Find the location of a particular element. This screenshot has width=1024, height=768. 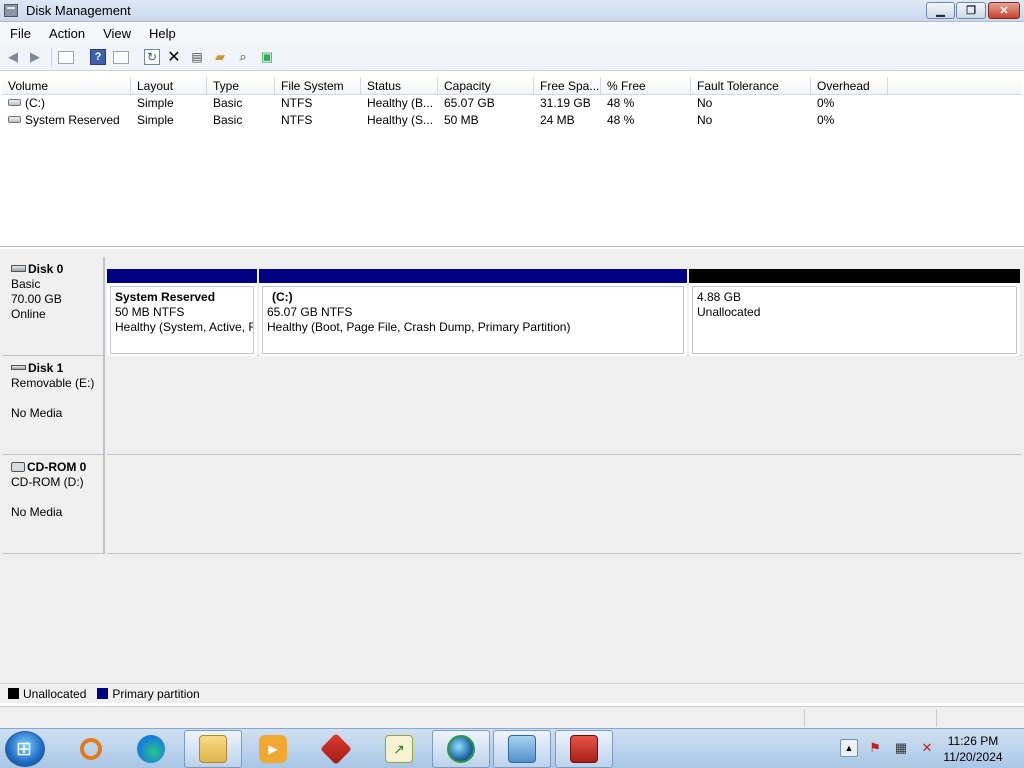

disk-management-icon is located at coordinates (11, 10).